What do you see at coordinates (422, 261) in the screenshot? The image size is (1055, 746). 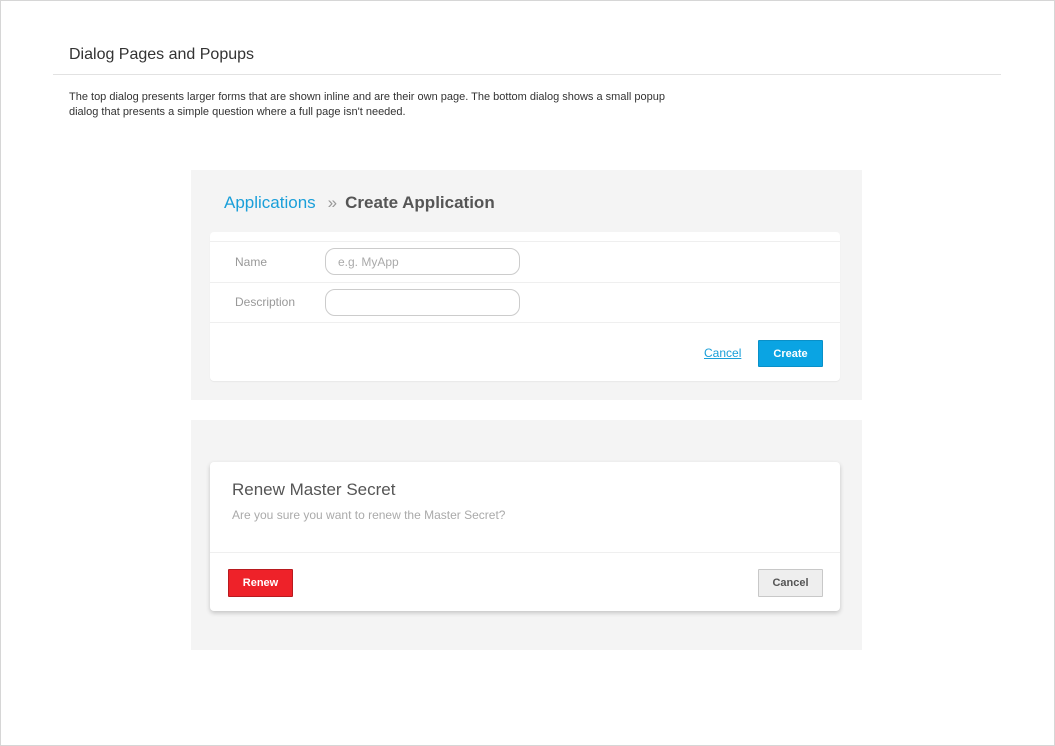 I see `name-input` at bounding box center [422, 261].